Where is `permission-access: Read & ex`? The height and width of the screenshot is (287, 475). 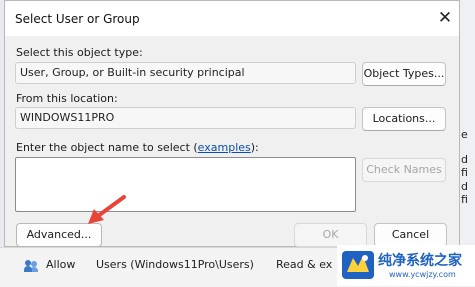 permission-access: Read & ex is located at coordinates (304, 264).